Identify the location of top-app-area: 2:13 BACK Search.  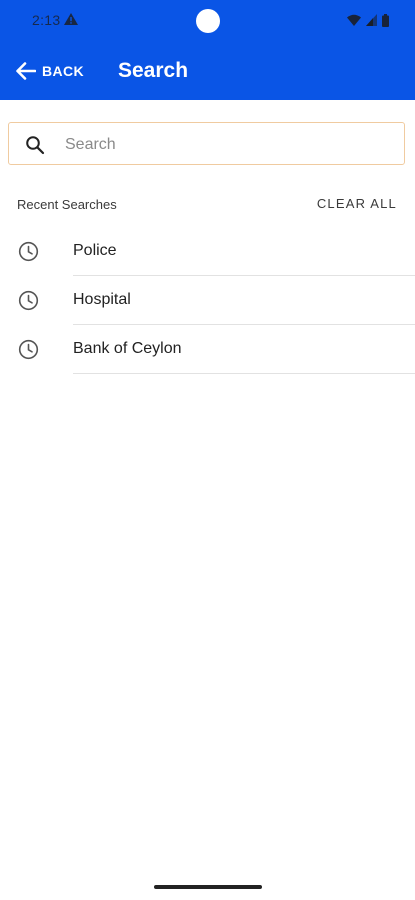
(207, 50).